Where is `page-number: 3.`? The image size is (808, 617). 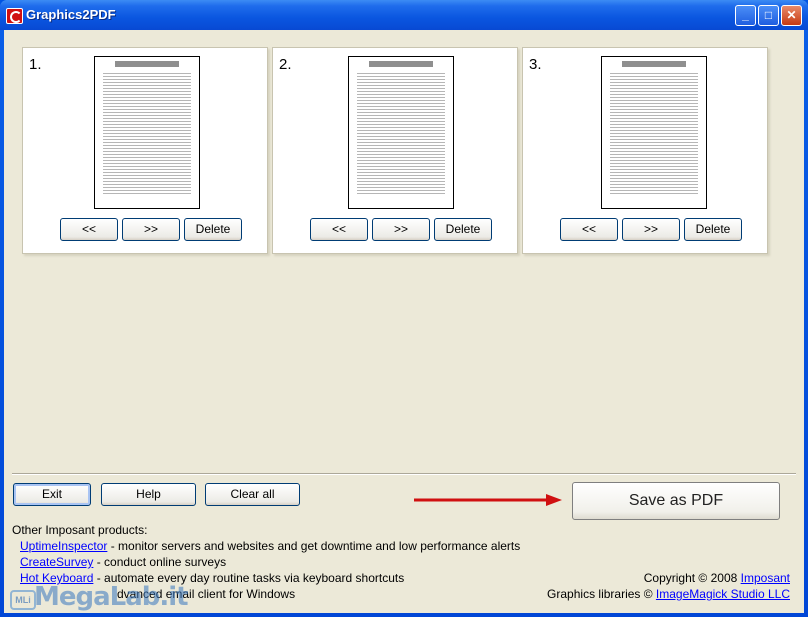 page-number: 3. is located at coordinates (535, 64).